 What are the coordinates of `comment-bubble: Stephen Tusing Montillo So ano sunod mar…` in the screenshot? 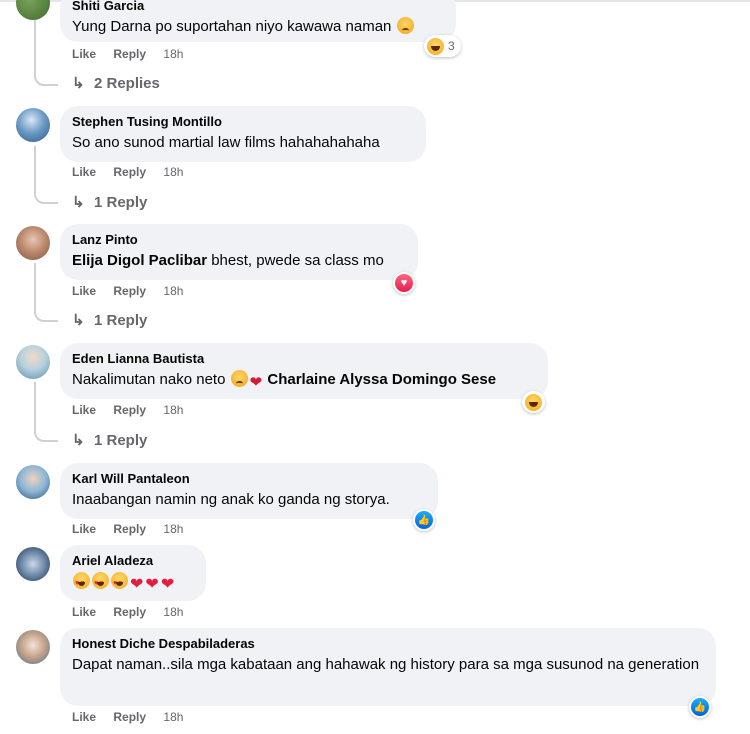 It's located at (243, 134).